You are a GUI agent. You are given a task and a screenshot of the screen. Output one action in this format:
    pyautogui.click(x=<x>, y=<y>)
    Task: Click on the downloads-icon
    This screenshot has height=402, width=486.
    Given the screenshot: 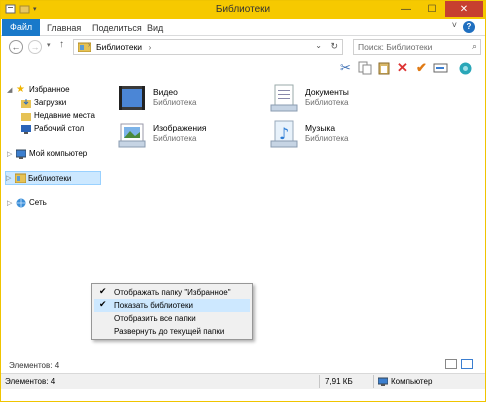 What is the action you would take?
    pyautogui.click(x=26, y=103)
    